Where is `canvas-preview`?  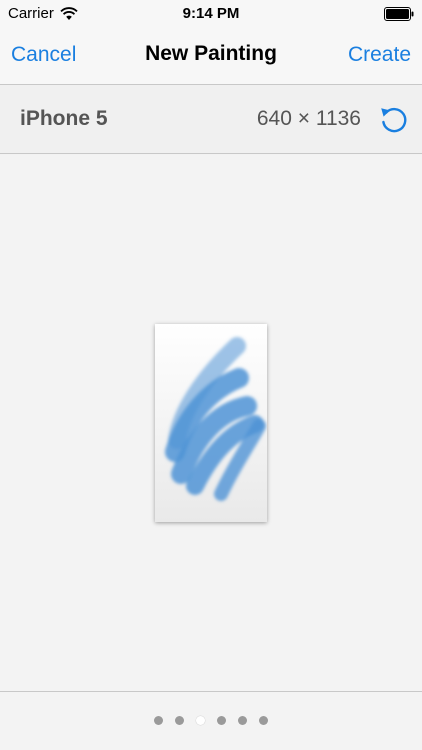
canvas-preview is located at coordinates (211, 423).